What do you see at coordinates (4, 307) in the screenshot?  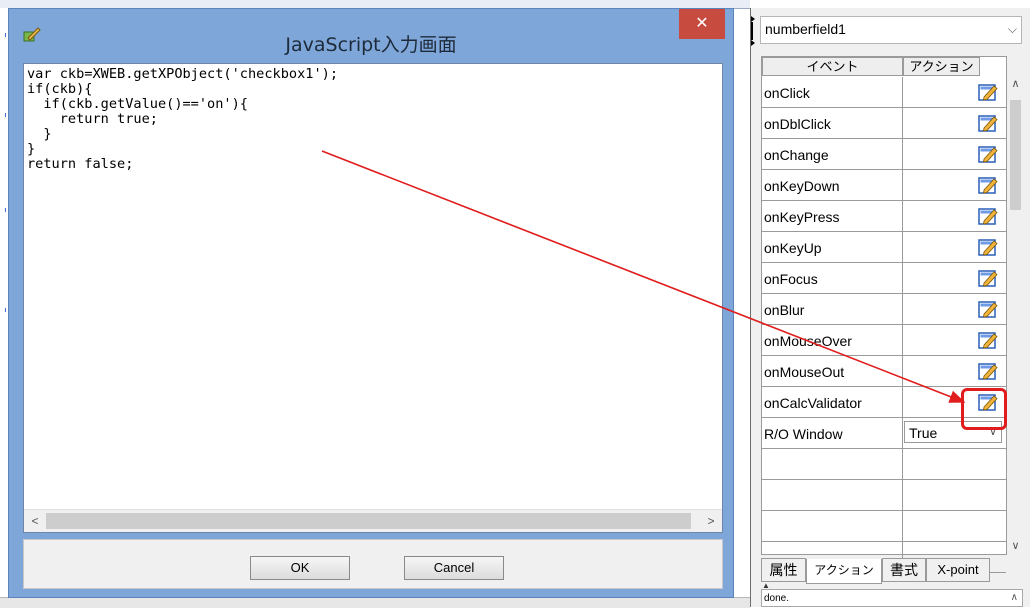 I see `parent-window-edge` at bounding box center [4, 307].